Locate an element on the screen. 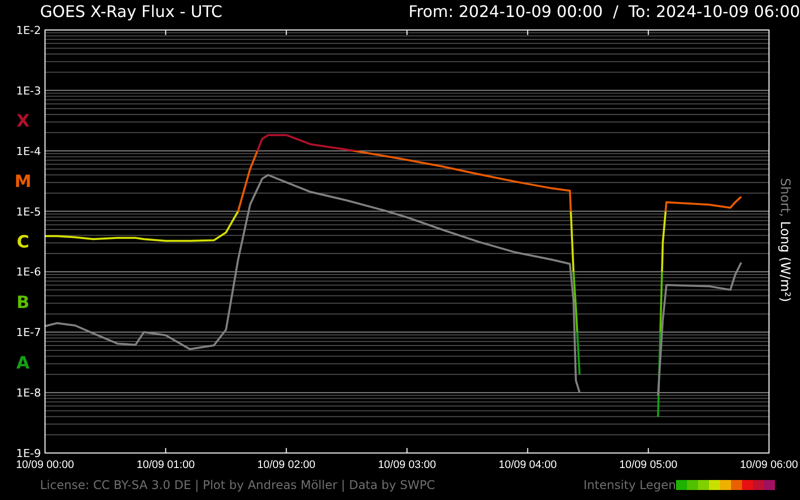  credits-text: License: CC BY-SA 3.0 DE | Plot by Andreas Möller | Data by SWPC is located at coordinates (238, 485).